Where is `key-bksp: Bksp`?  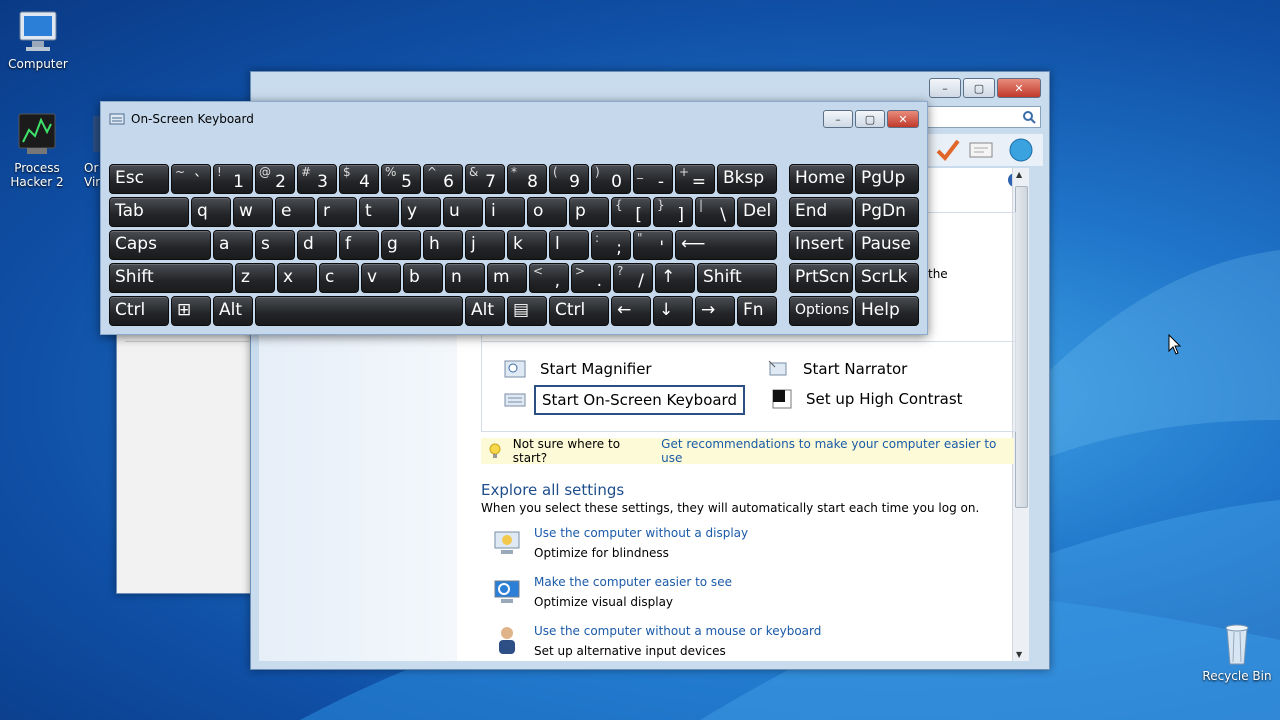 key-bksp: Bksp is located at coordinates (747, 179).